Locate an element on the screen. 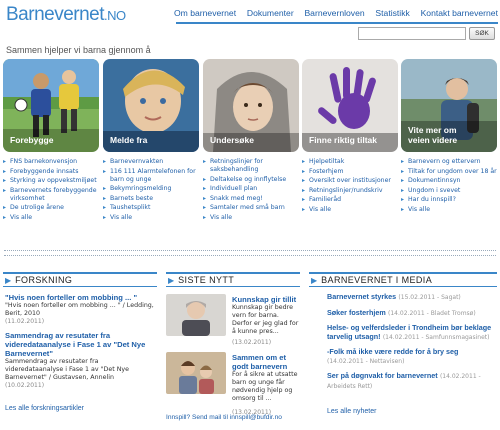  section-divider is located at coordinates (250, 250).